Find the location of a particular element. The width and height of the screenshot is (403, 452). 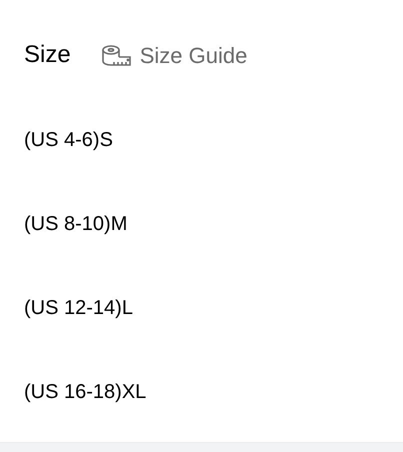

size-guide-link: Size Guide is located at coordinates (174, 55).